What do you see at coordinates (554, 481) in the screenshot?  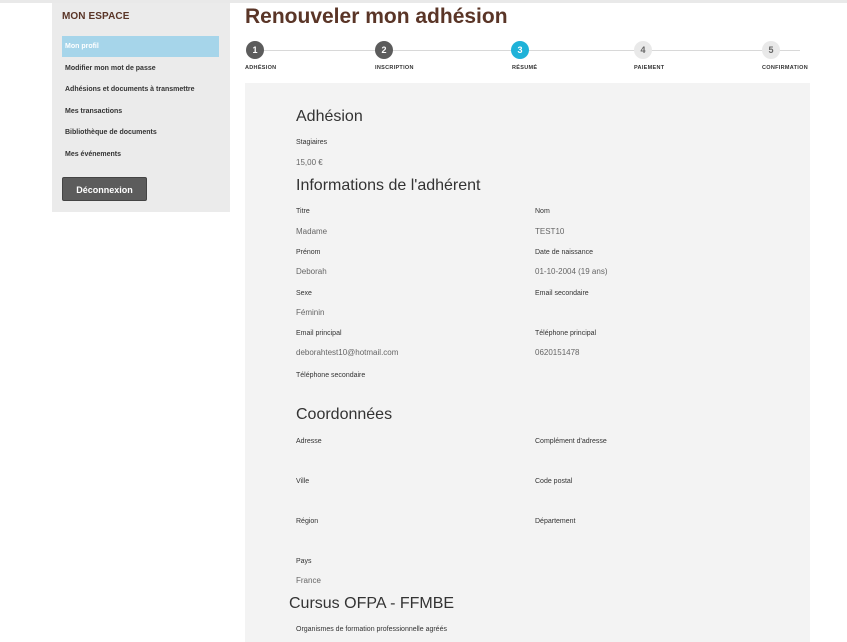 I see `code-postal-label: Code postal` at bounding box center [554, 481].